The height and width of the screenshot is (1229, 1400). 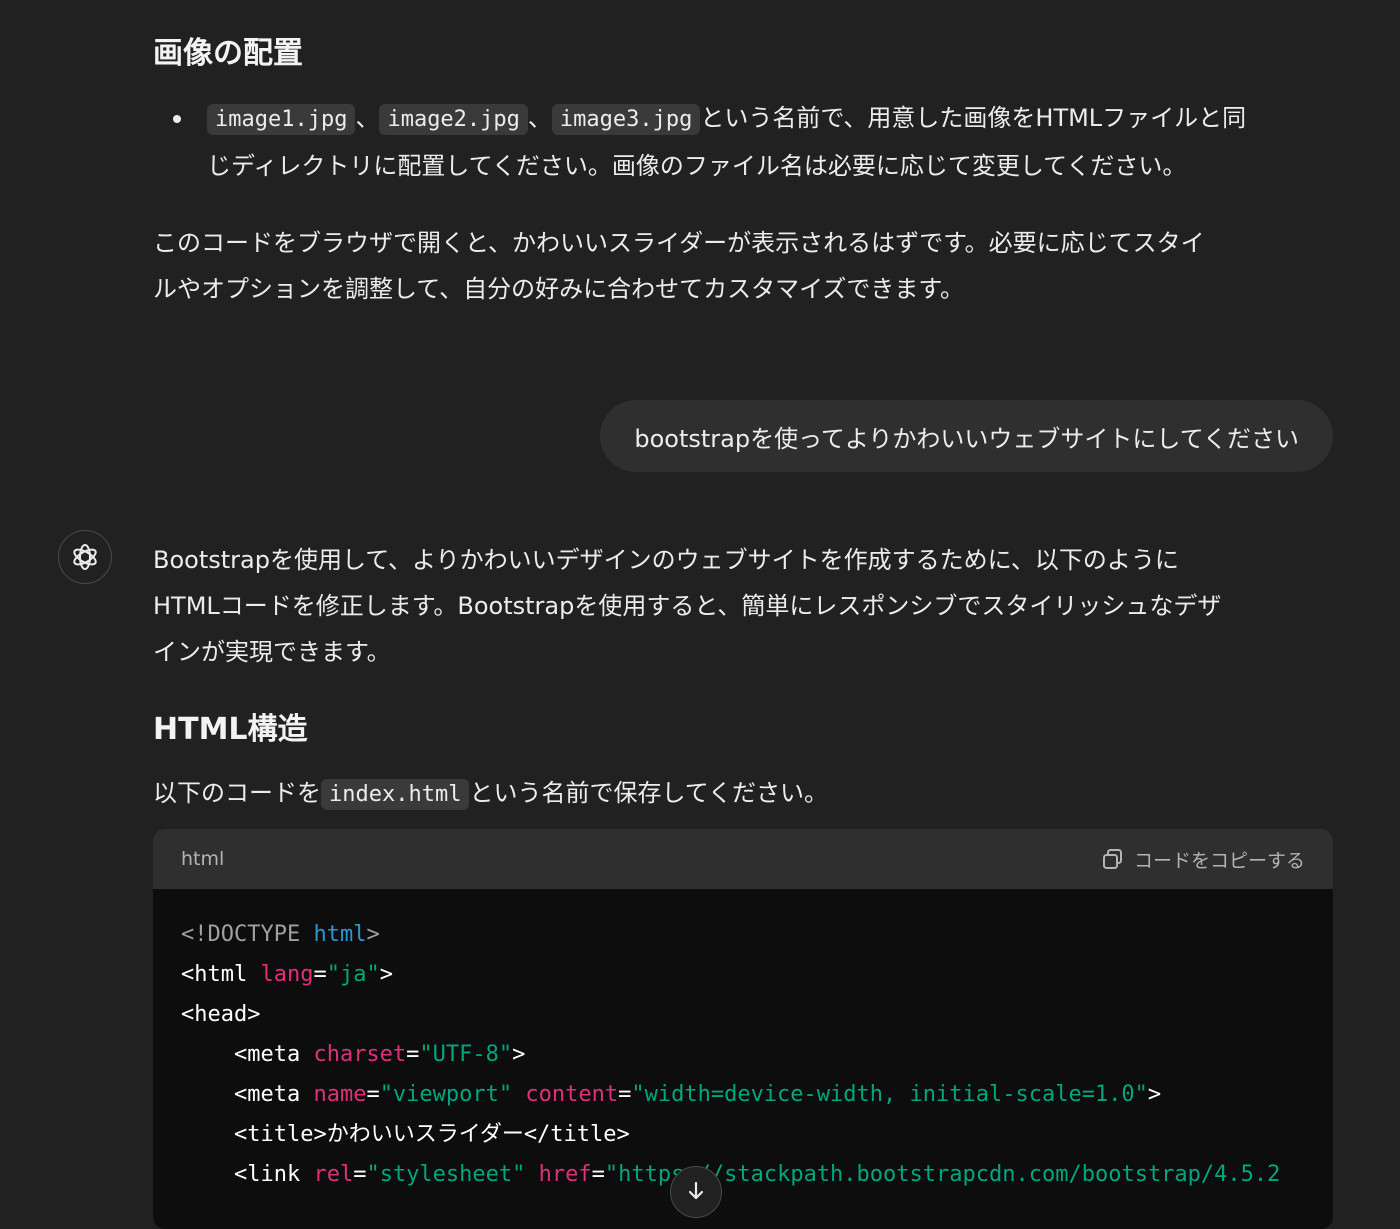 I want to click on code-language-label: html, so click(x=203, y=859).